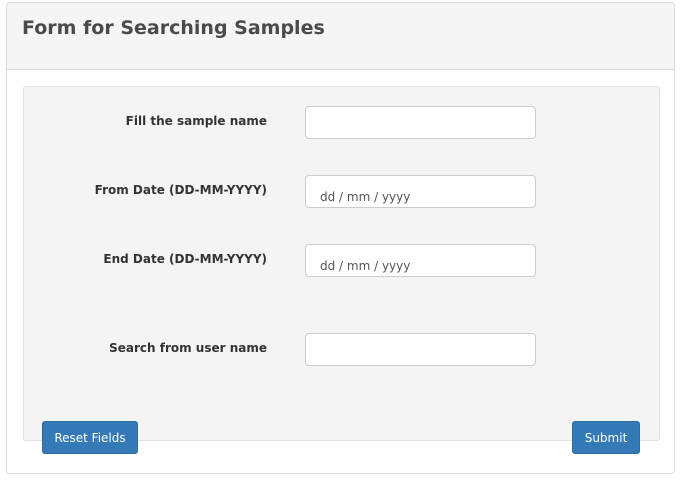 Image resolution: width=683 pixels, height=484 pixels. Describe the element at coordinates (90, 437) in the screenshot. I see `reset-fields-button: Reset Fields` at that location.